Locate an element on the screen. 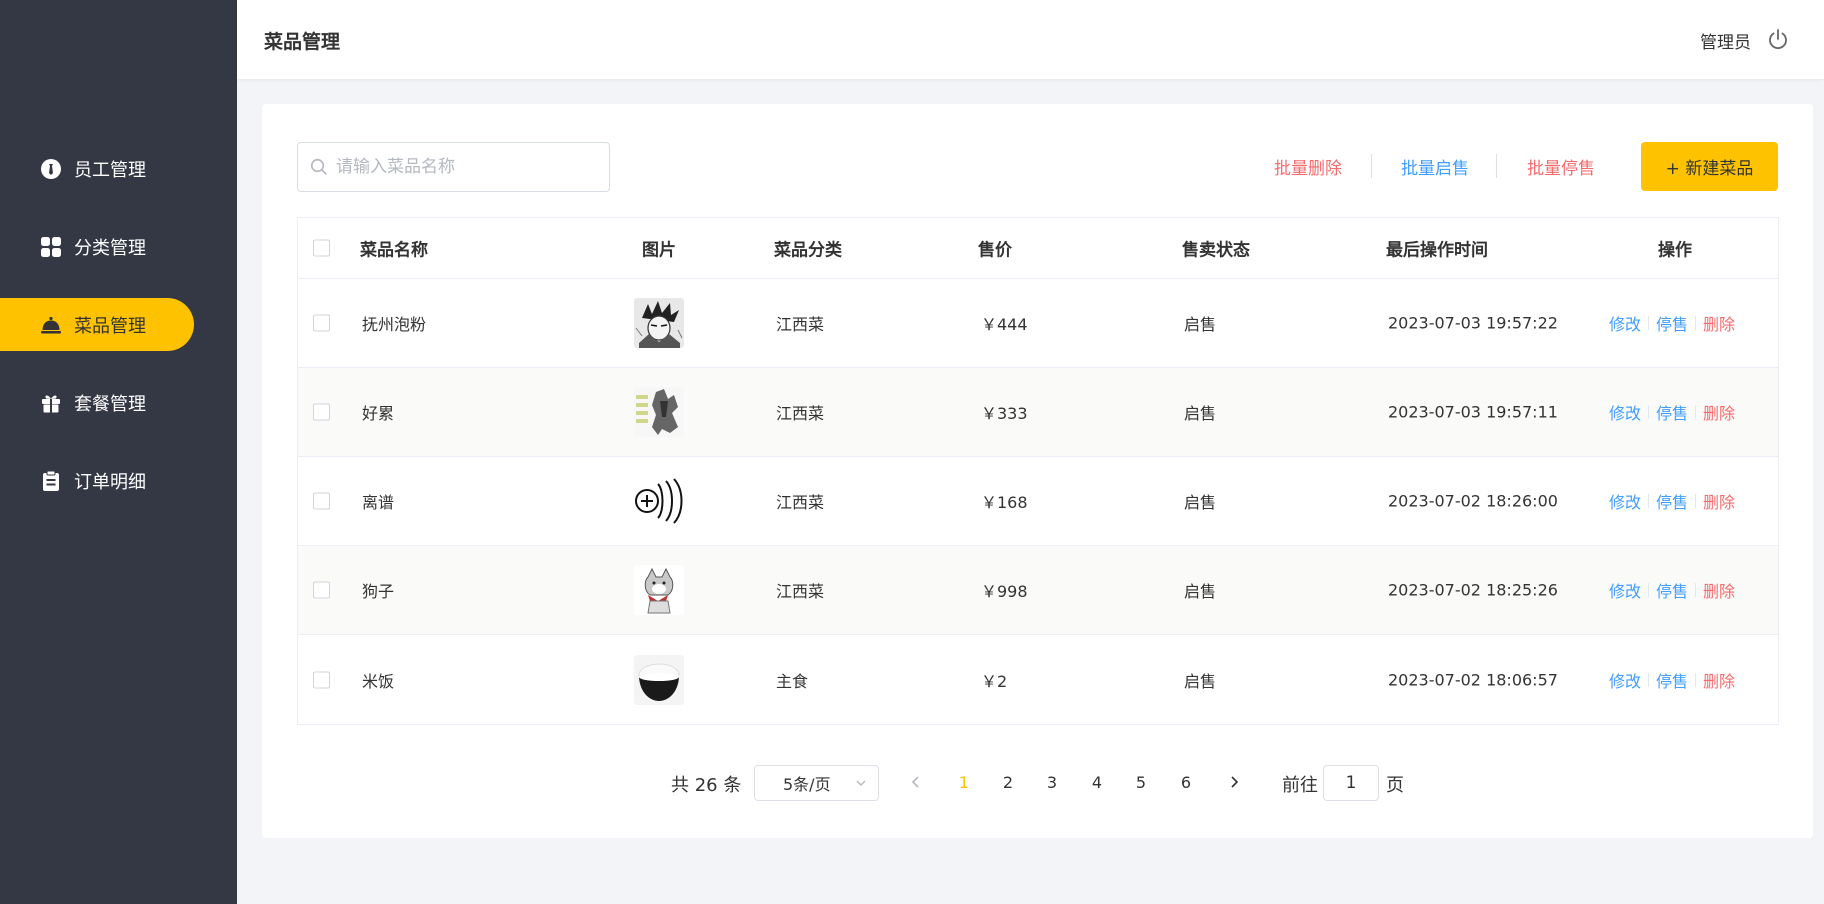 The image size is (1824, 904). search-box is located at coordinates (453, 167).